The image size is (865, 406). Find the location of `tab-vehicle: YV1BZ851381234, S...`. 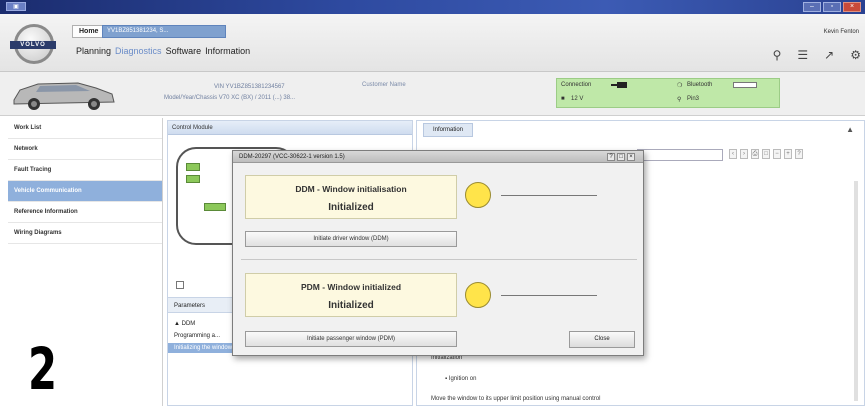

tab-vehicle: YV1BZ851381234, S... is located at coordinates (164, 31).